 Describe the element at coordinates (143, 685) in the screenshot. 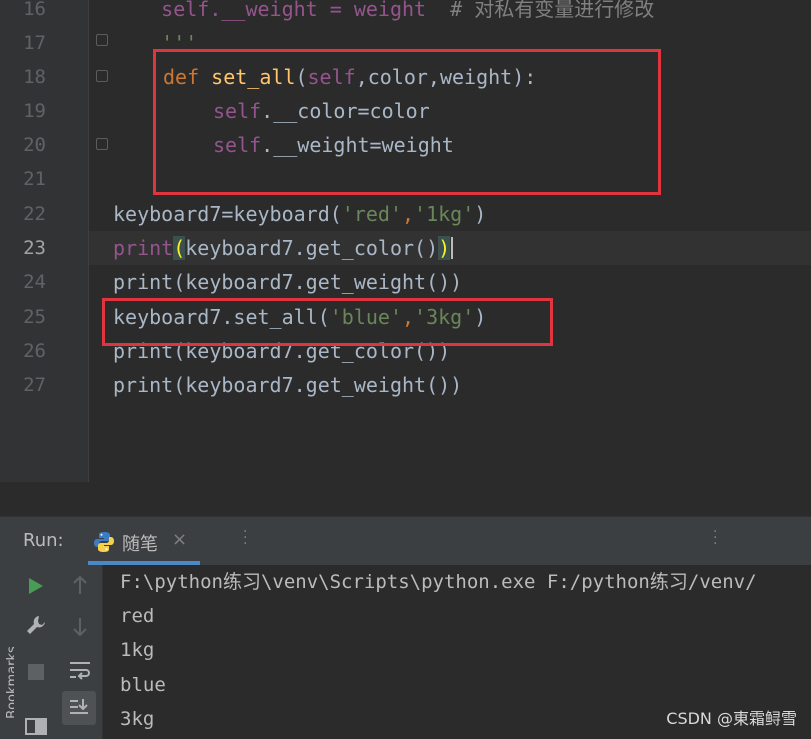

I see `console-line: blue` at that location.